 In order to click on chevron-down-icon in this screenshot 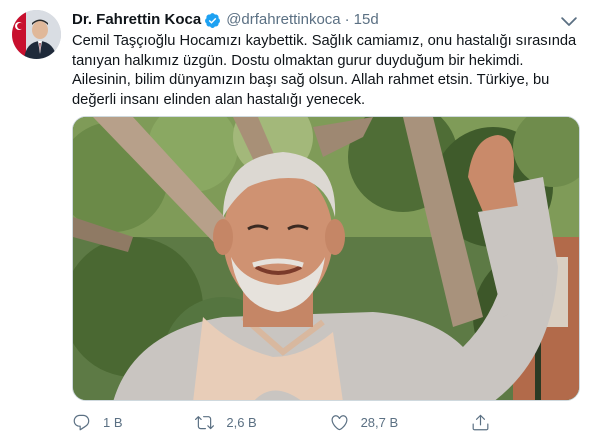, I will do `click(569, 21)`.